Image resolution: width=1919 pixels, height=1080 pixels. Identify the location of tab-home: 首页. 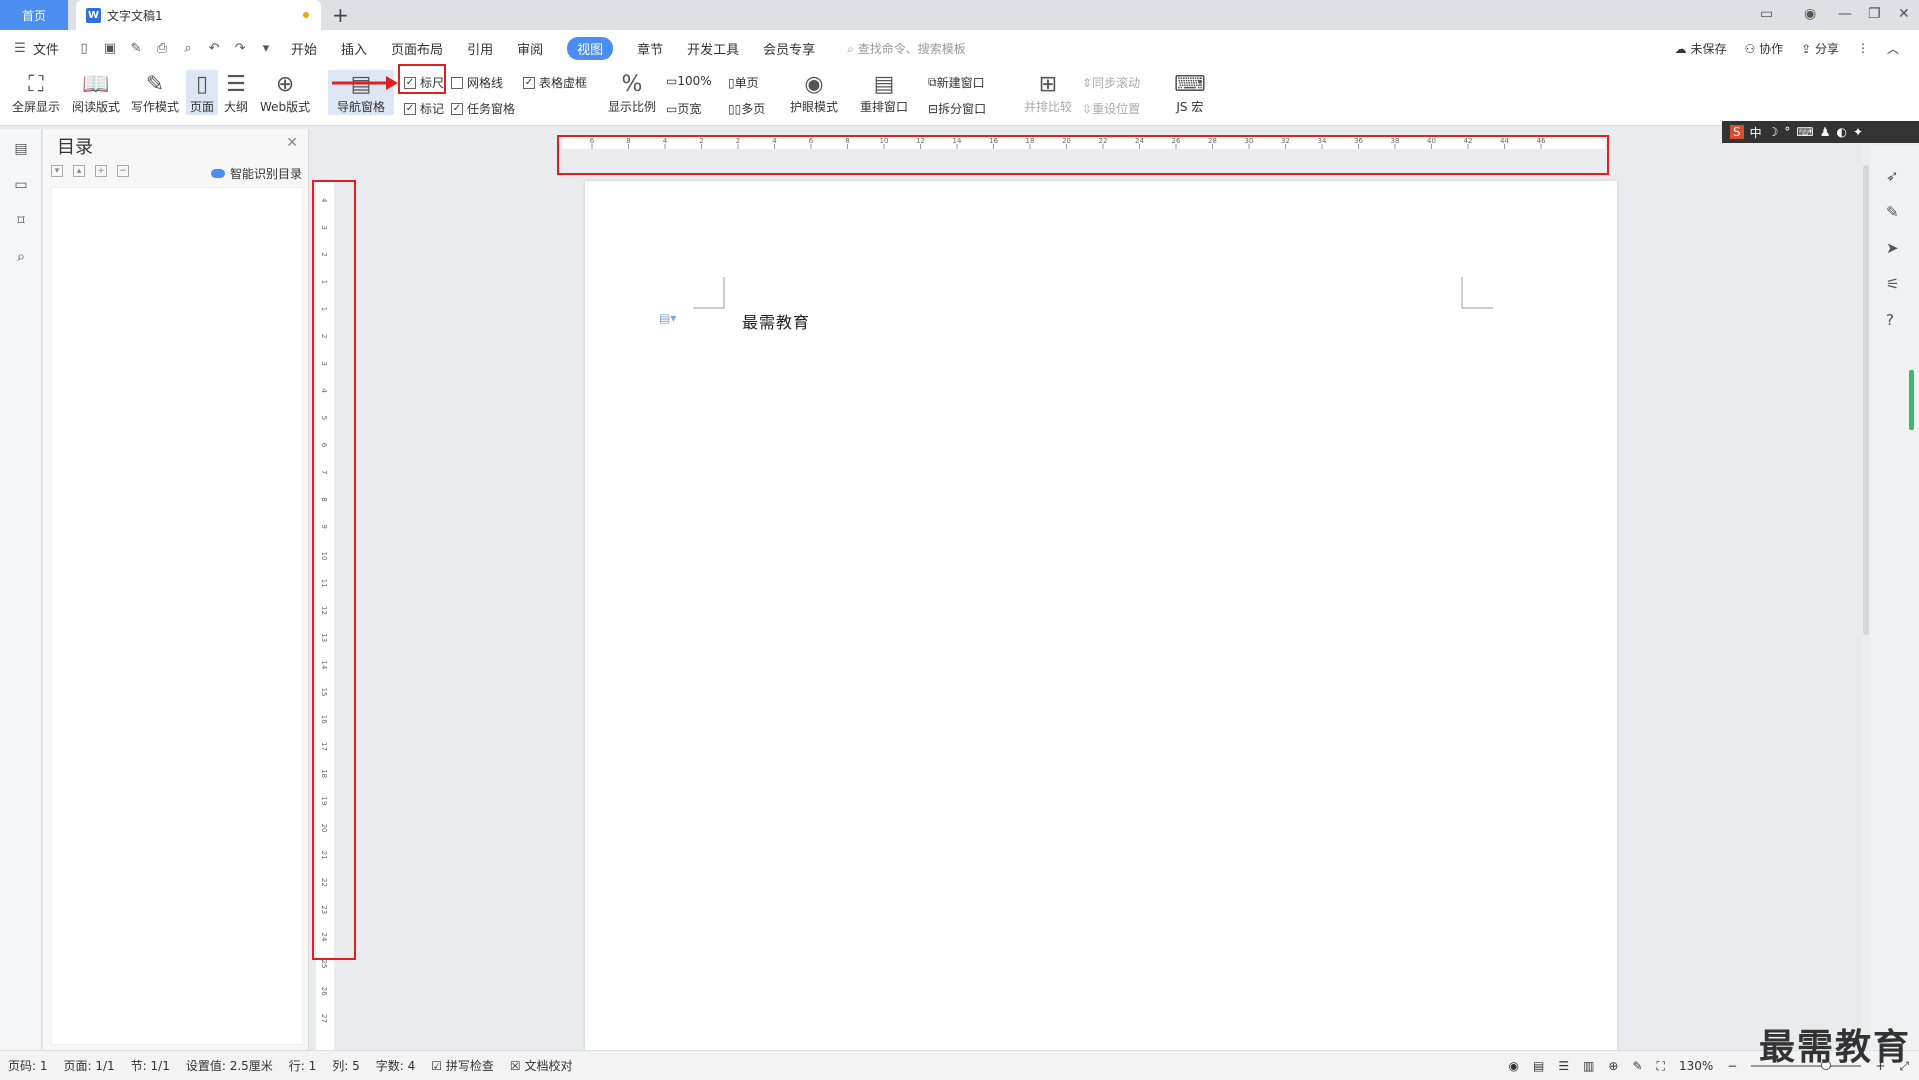
(34, 15).